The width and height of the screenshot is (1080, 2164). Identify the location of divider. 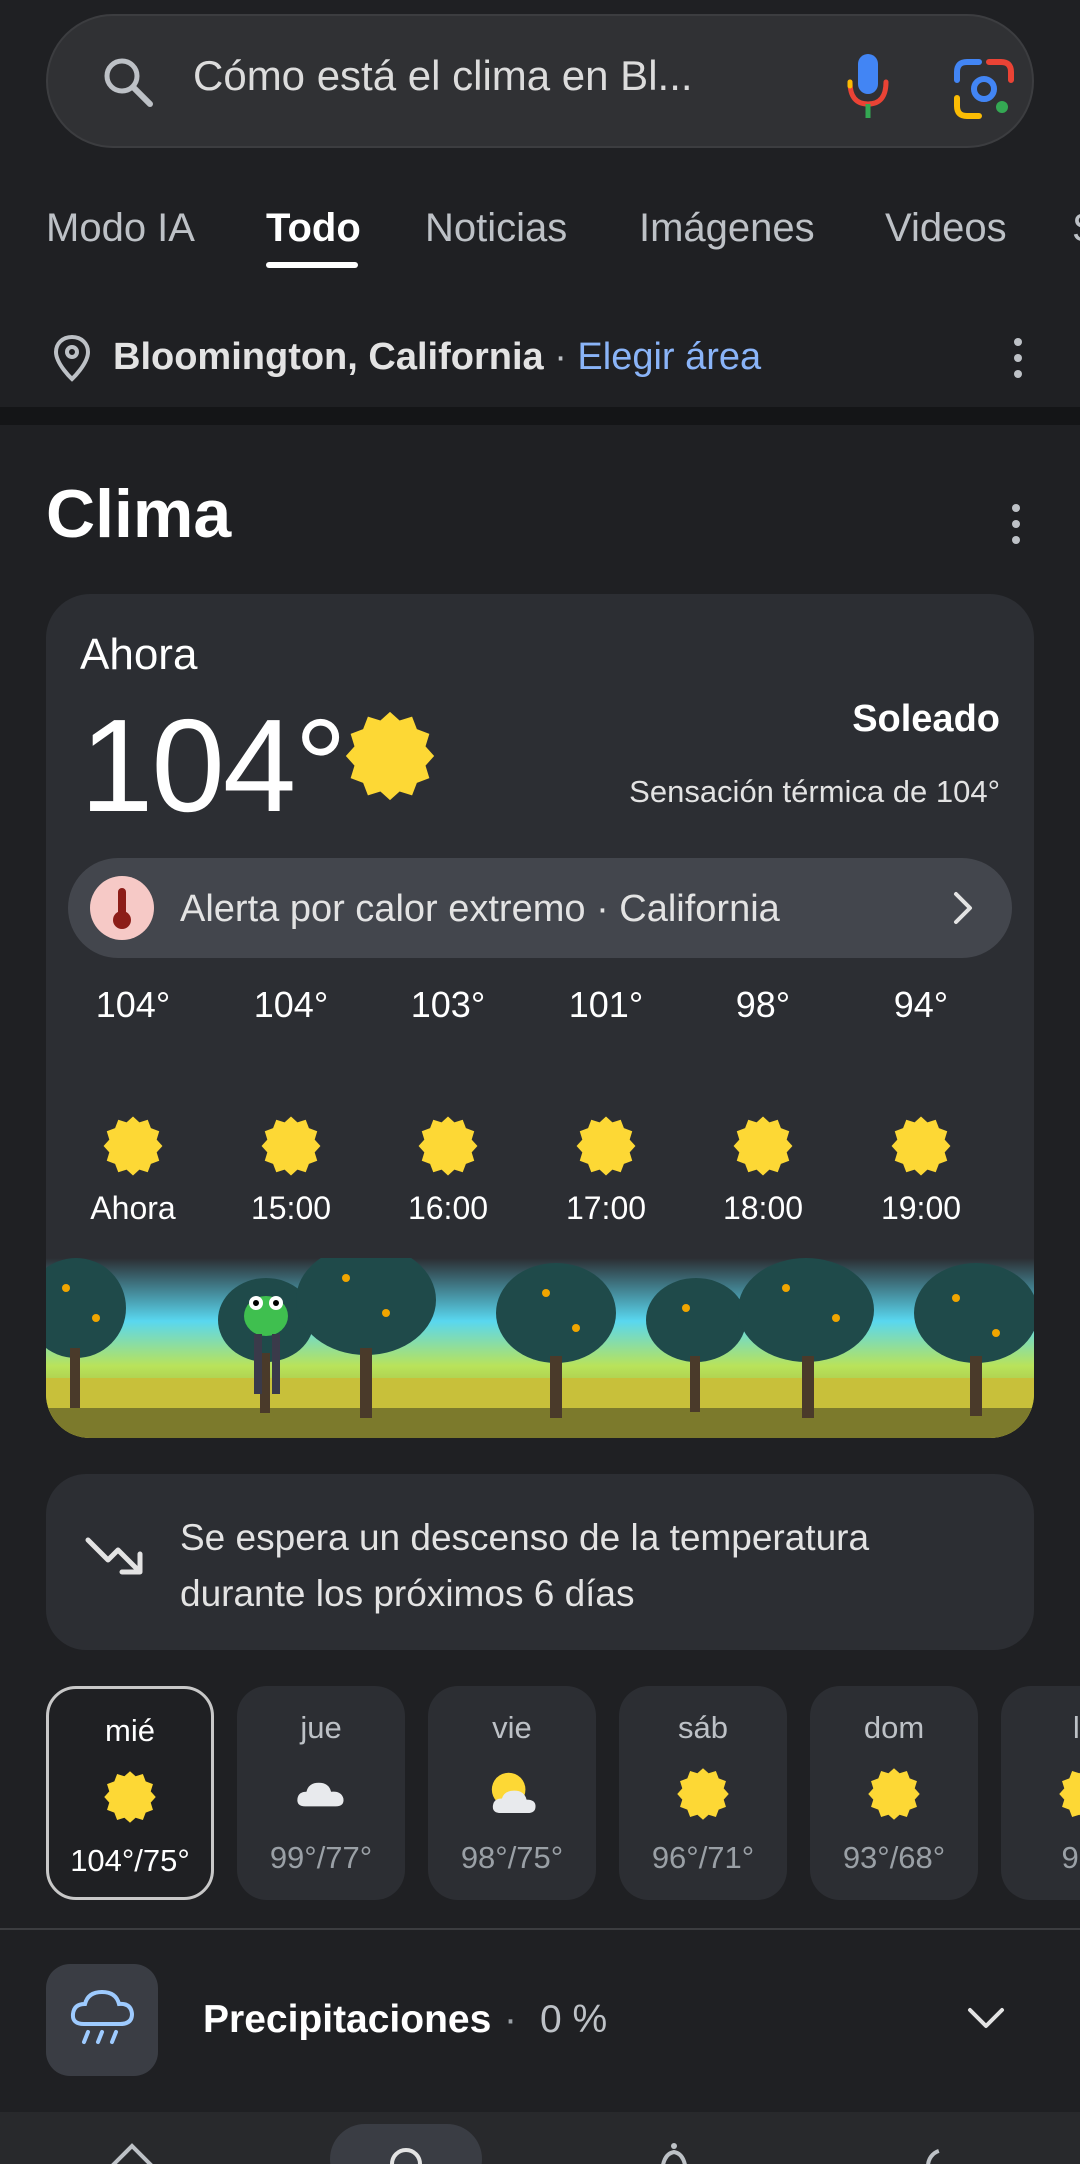
(540, 1929).